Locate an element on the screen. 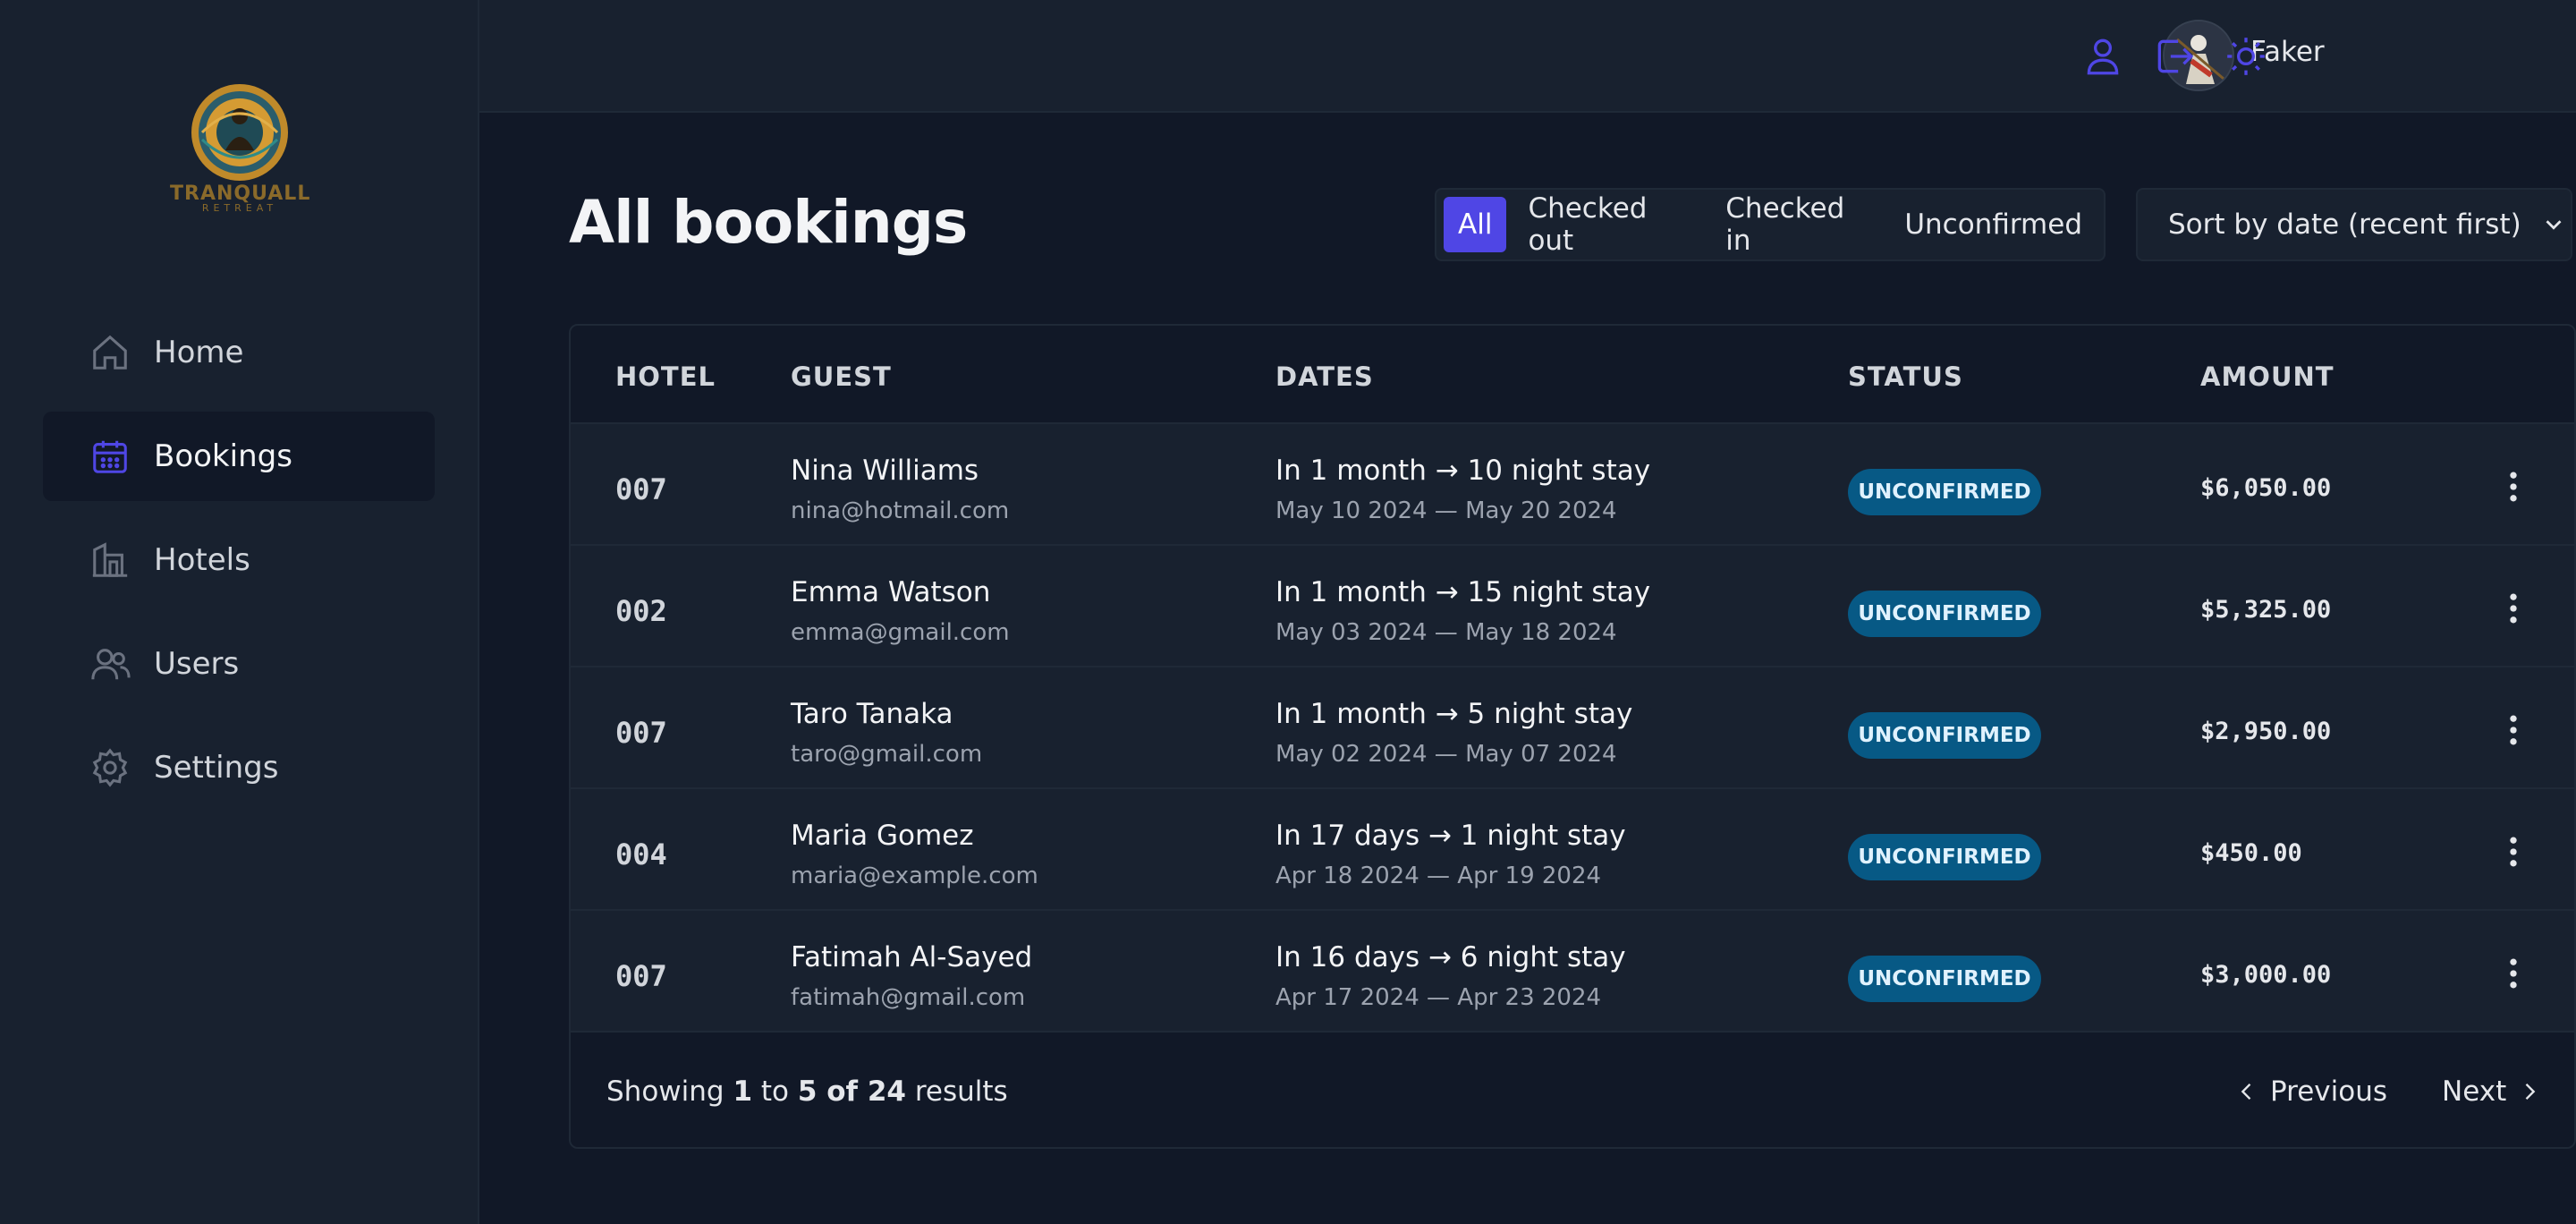 This screenshot has height=1224, width=2576. sidebar-item-hotels: Hotels is located at coordinates (239, 560).